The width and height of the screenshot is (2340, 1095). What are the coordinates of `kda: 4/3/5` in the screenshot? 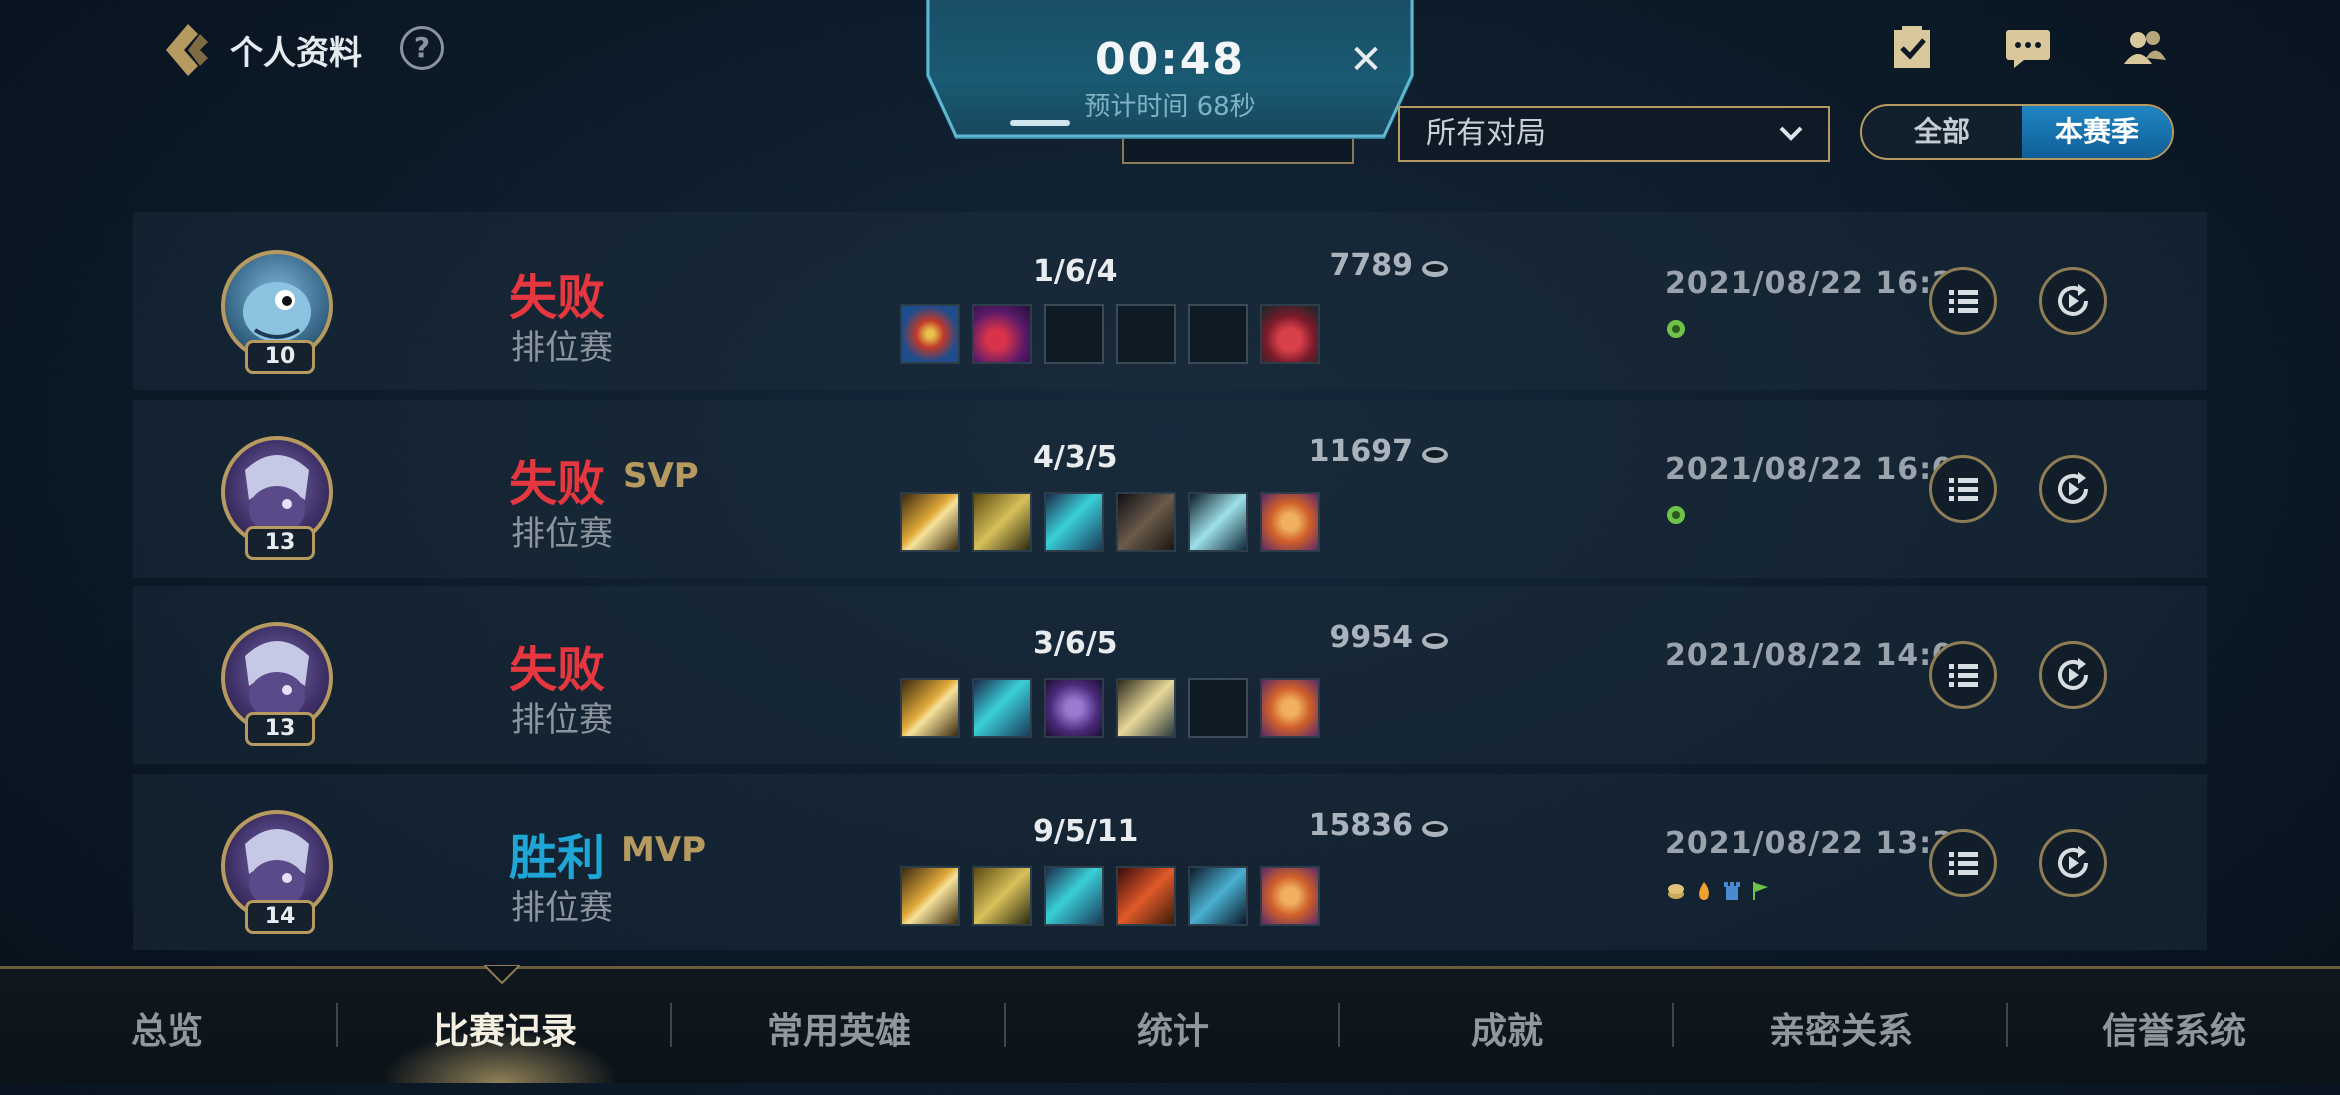 It's located at (1075, 457).